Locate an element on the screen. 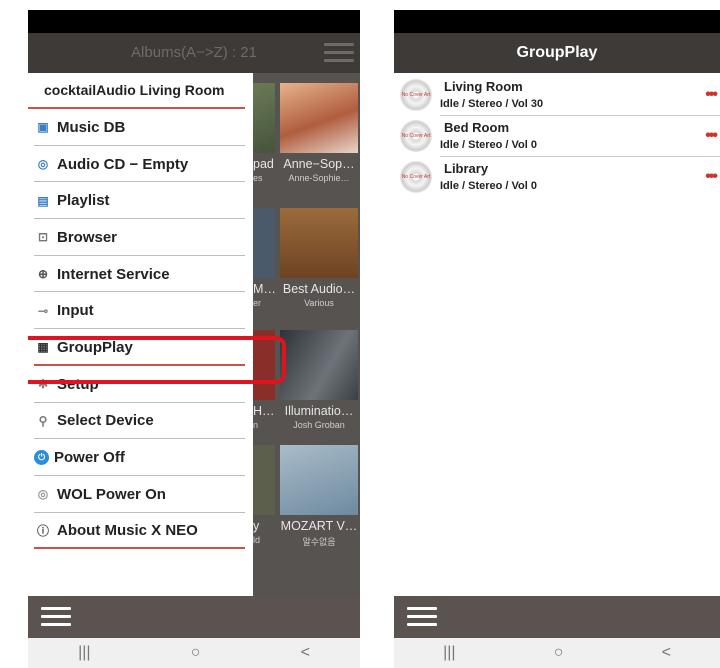 The image size is (720, 668). album-tile: MOZART V… 알수없음 is located at coordinates (319, 496).